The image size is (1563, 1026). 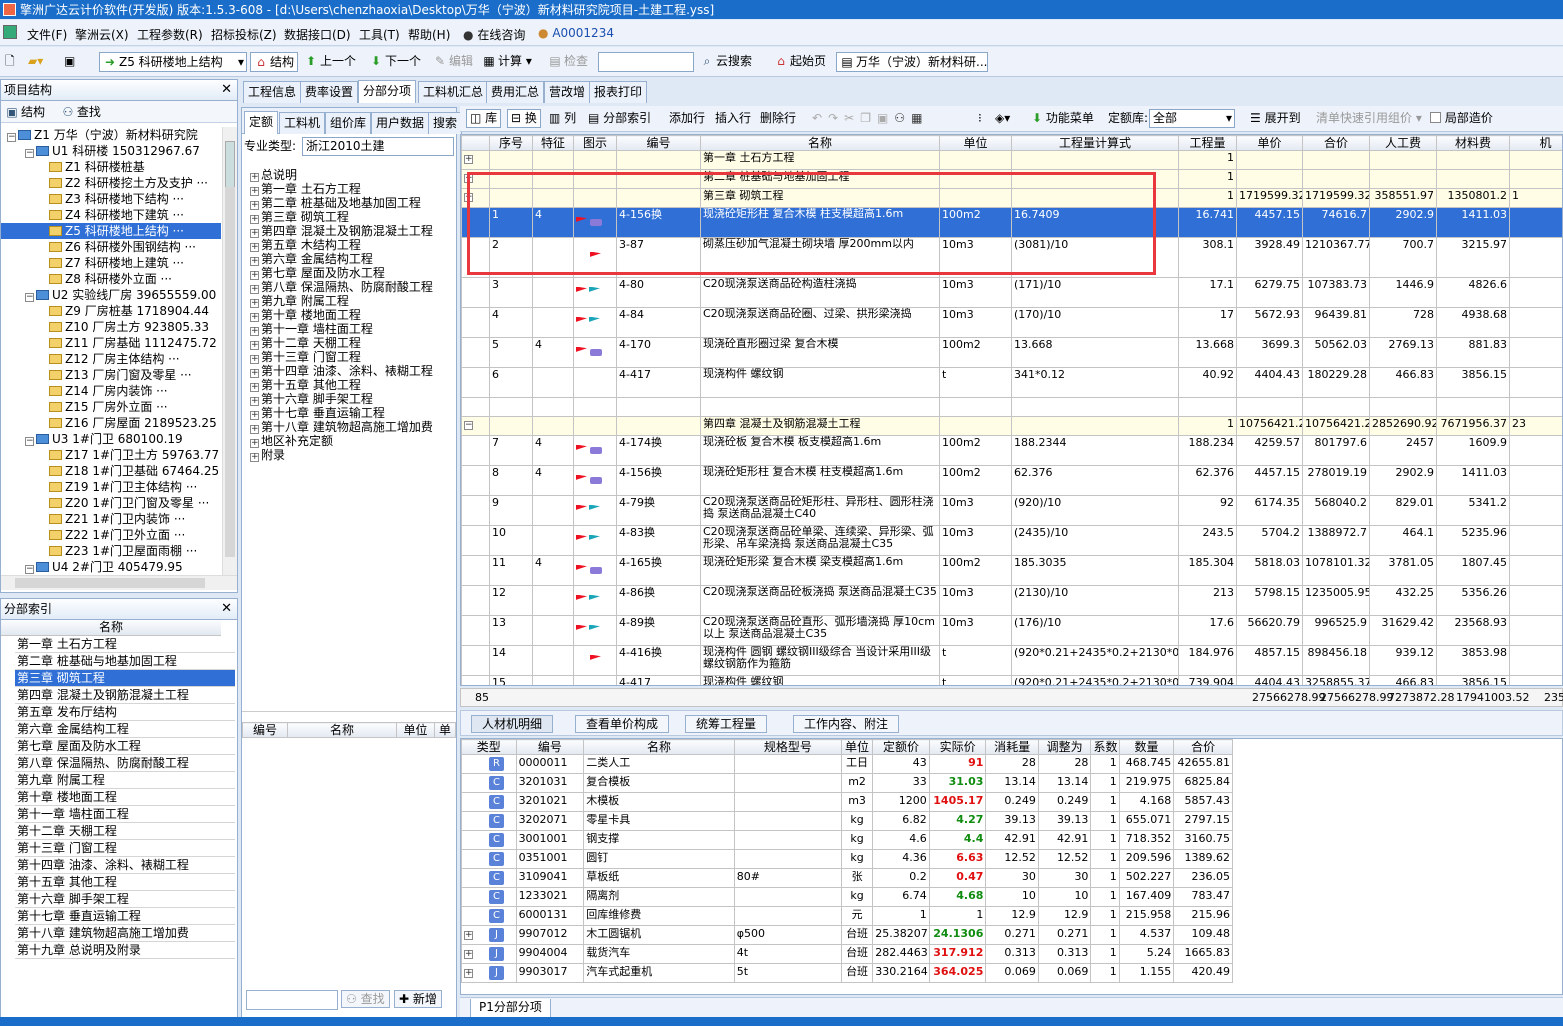 I want to click on partial-cost-checkbox: 局部造价, so click(x=1461, y=118).